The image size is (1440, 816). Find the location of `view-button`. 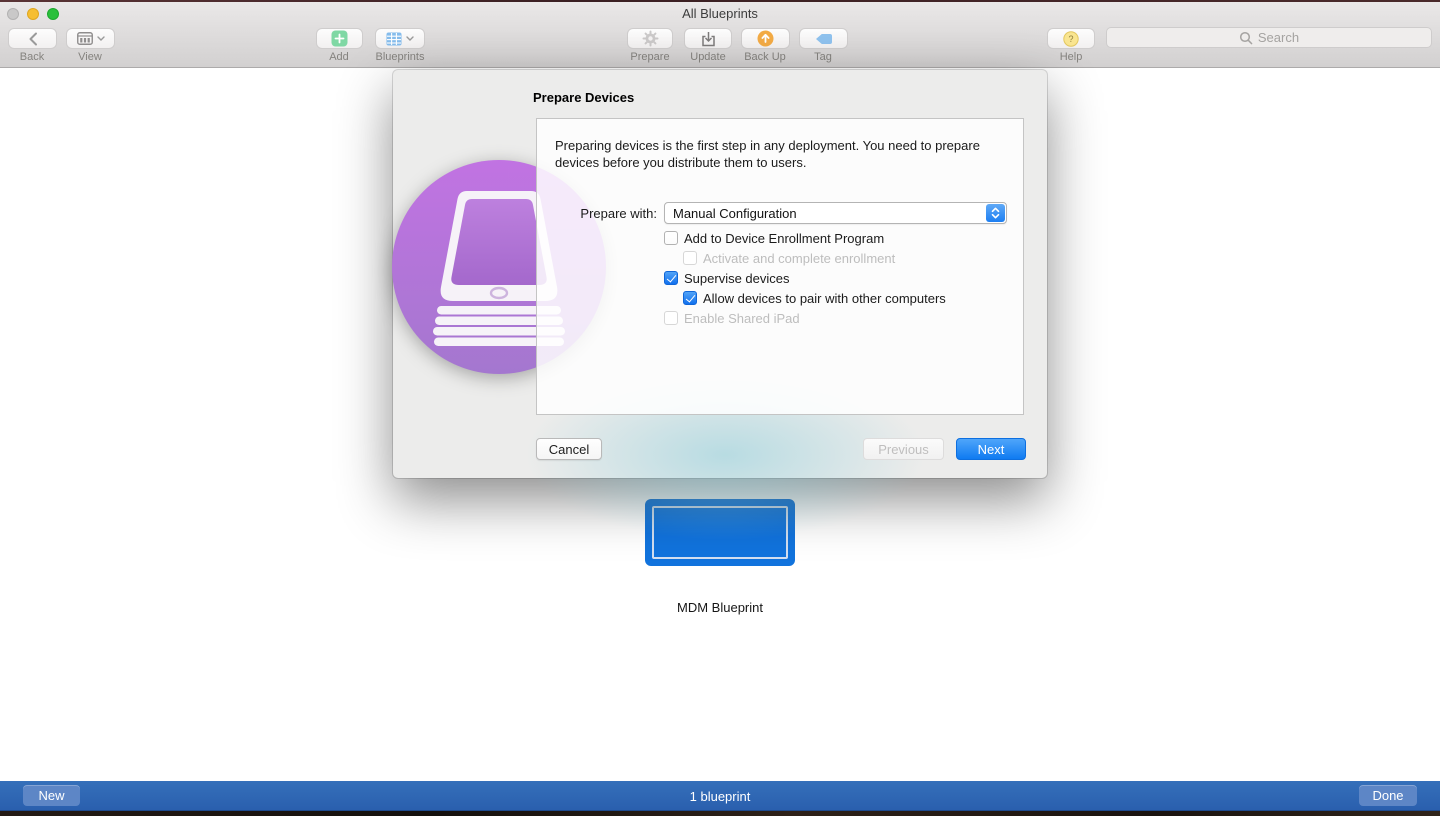

view-button is located at coordinates (90, 38).